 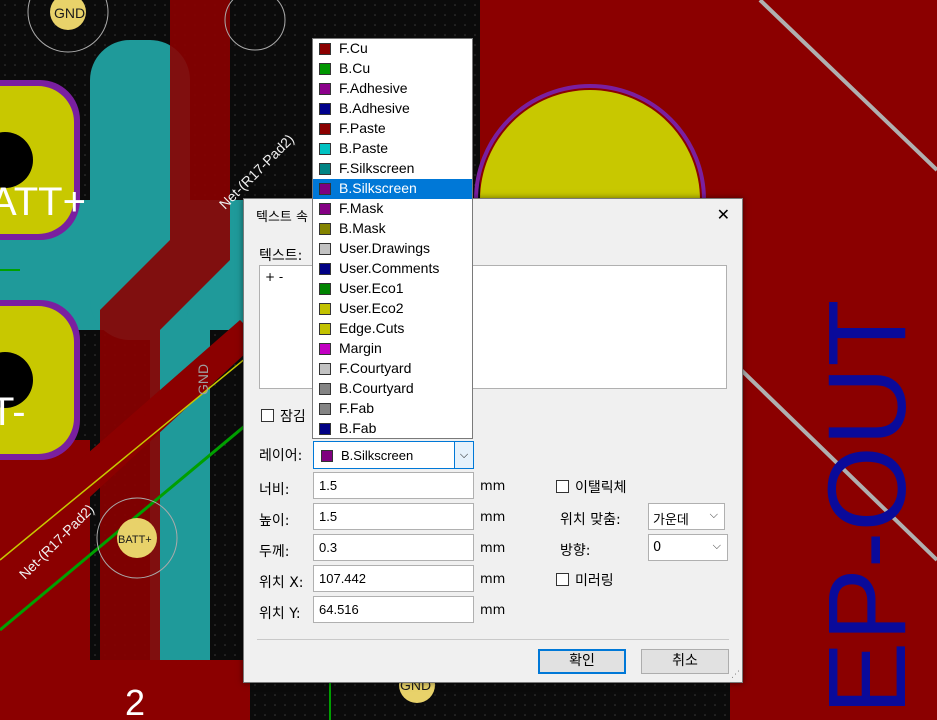 I want to click on text-label: 텍스트:, so click(x=281, y=256).